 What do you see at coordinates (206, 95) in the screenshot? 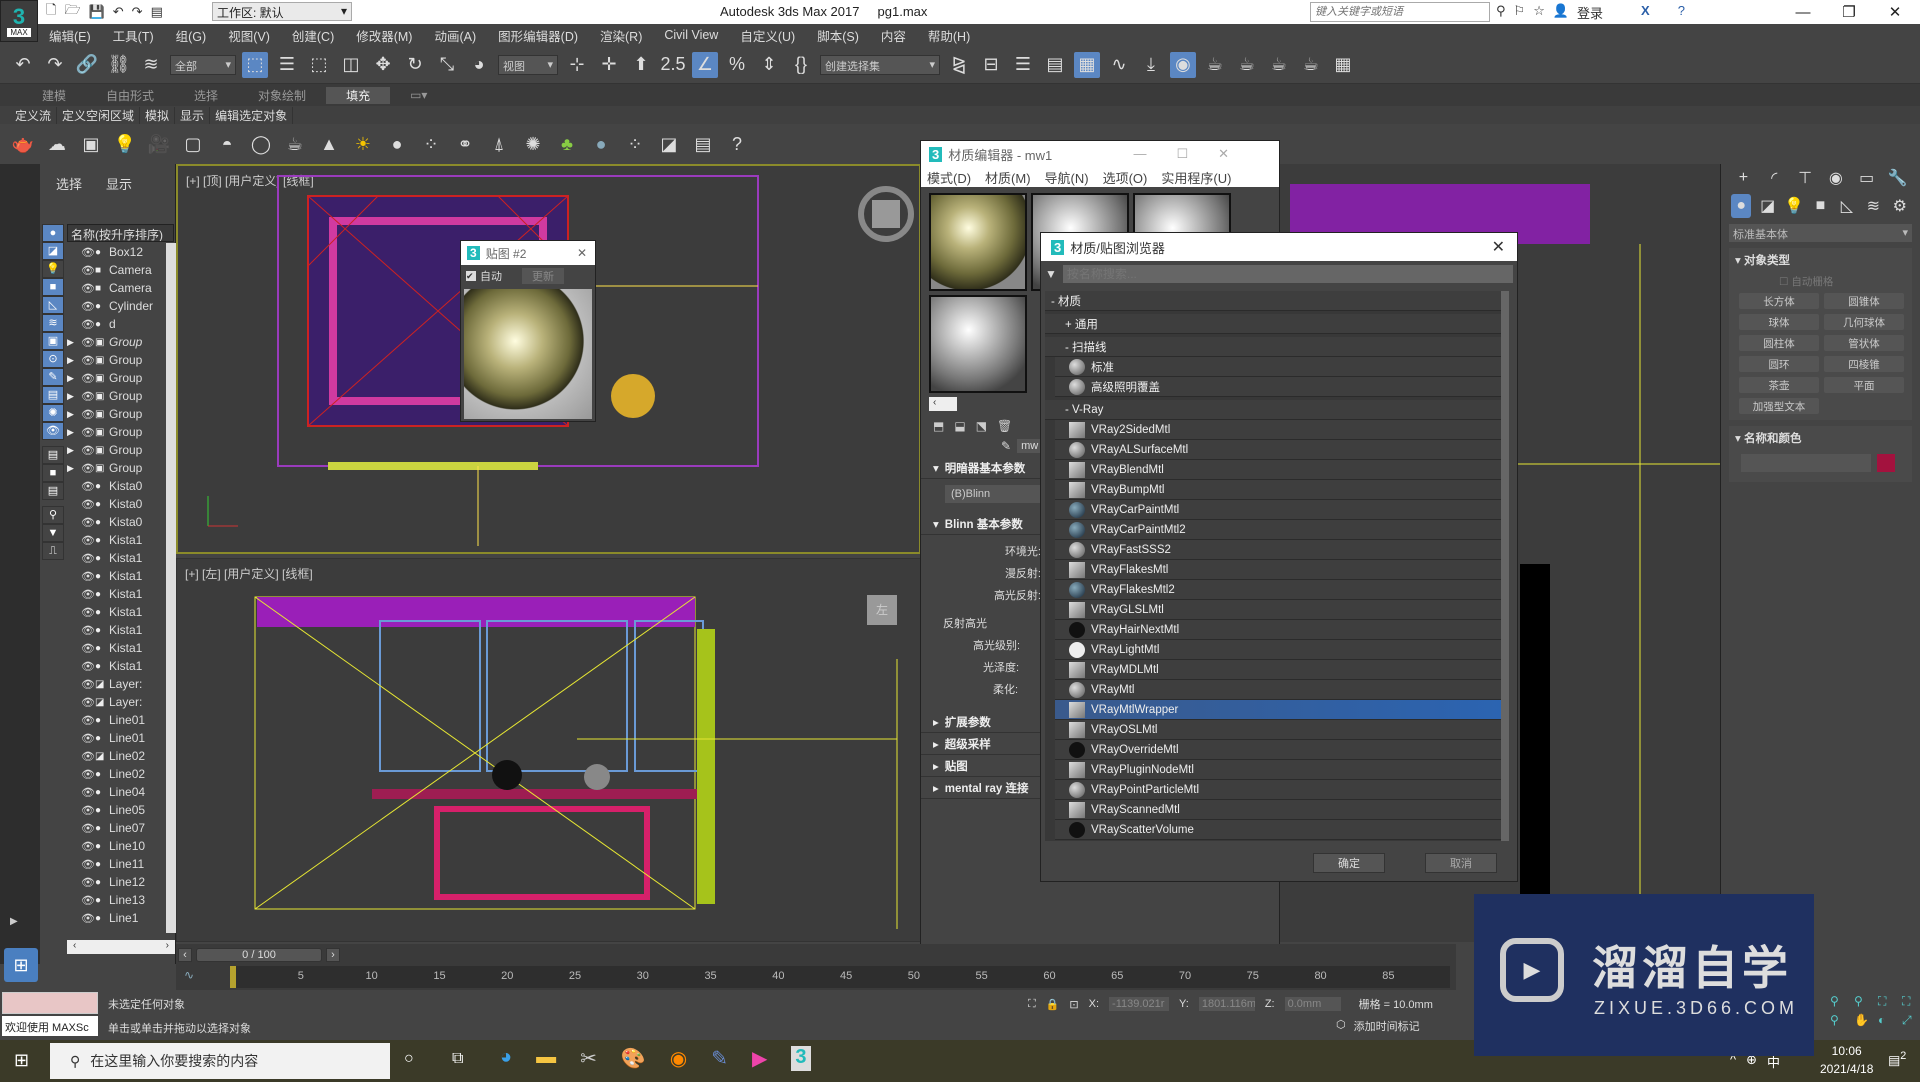
I see `tab-selection: 选择` at bounding box center [206, 95].